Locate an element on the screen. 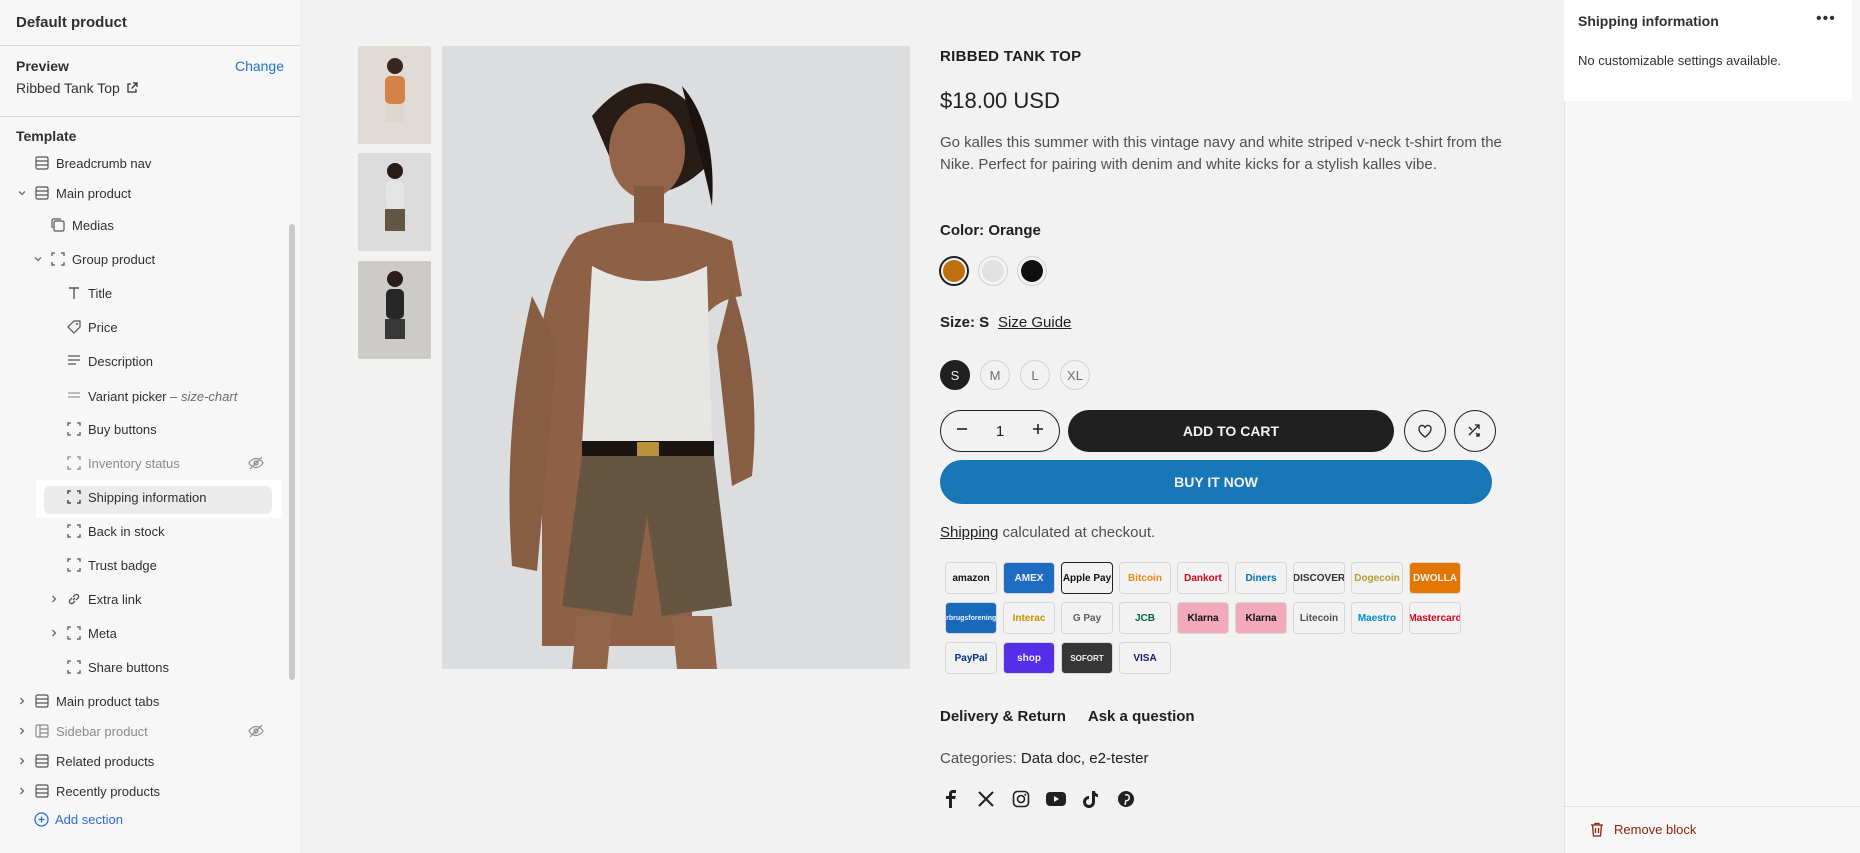 The image size is (1860, 853). group-icon is located at coordinates (58, 259).